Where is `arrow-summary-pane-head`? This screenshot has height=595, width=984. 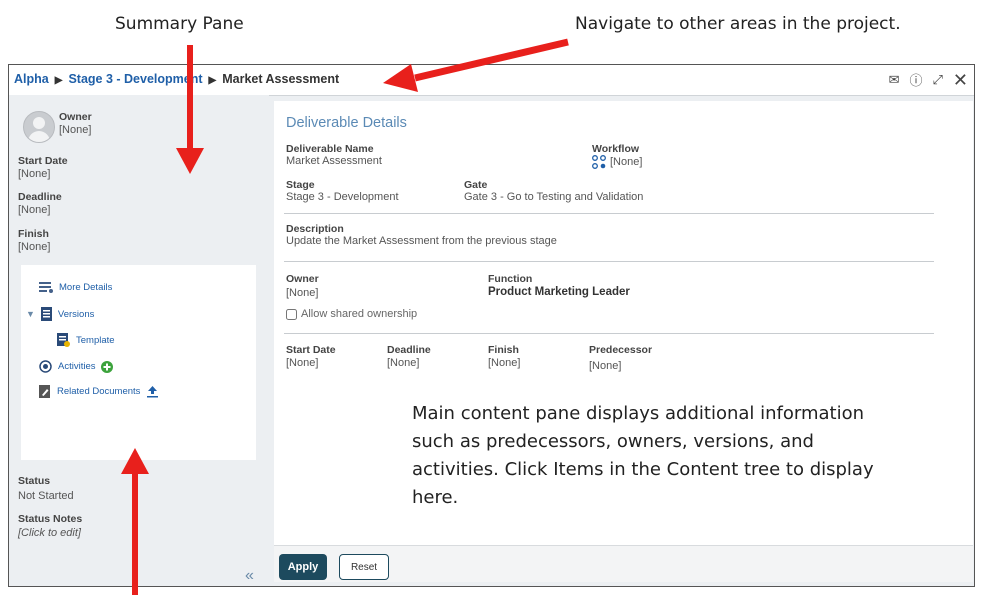
arrow-summary-pane-head is located at coordinates (190, 161).